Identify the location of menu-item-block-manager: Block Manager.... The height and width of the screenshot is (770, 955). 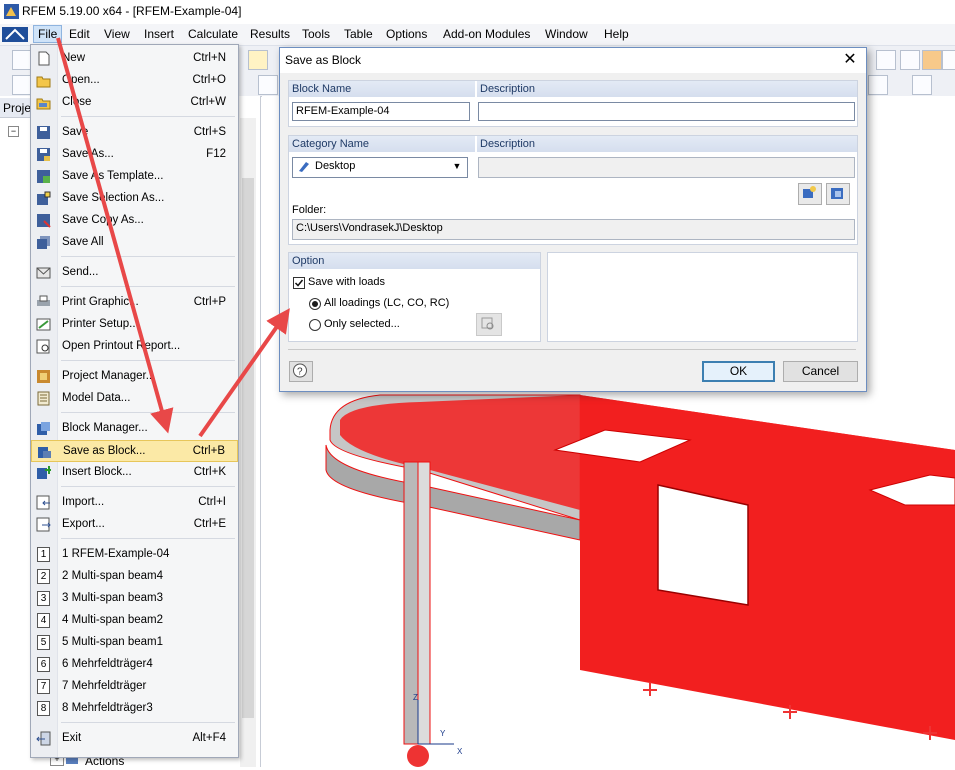
(134, 429).